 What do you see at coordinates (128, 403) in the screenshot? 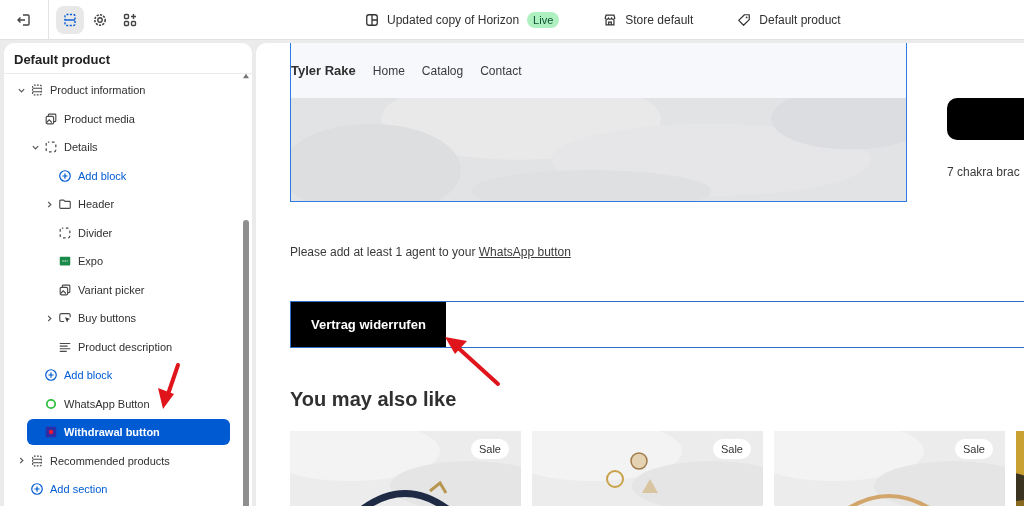
I see `tree-item: WhatsApp Button` at bounding box center [128, 403].